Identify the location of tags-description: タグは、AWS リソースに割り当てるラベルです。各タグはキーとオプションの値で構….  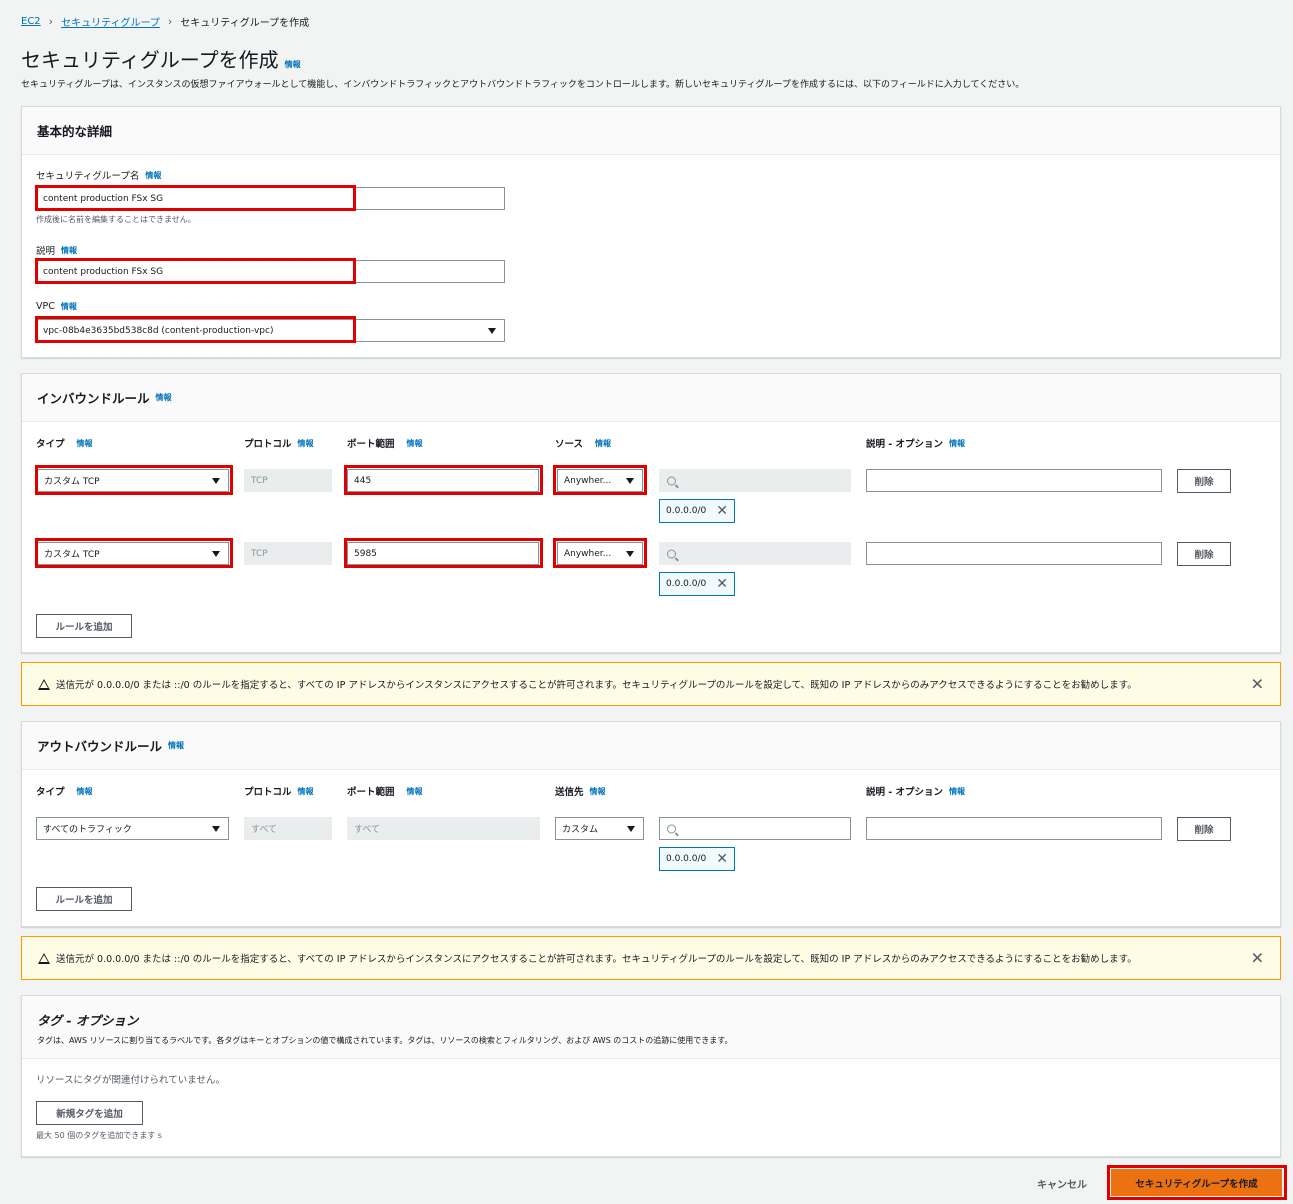
(385, 1040).